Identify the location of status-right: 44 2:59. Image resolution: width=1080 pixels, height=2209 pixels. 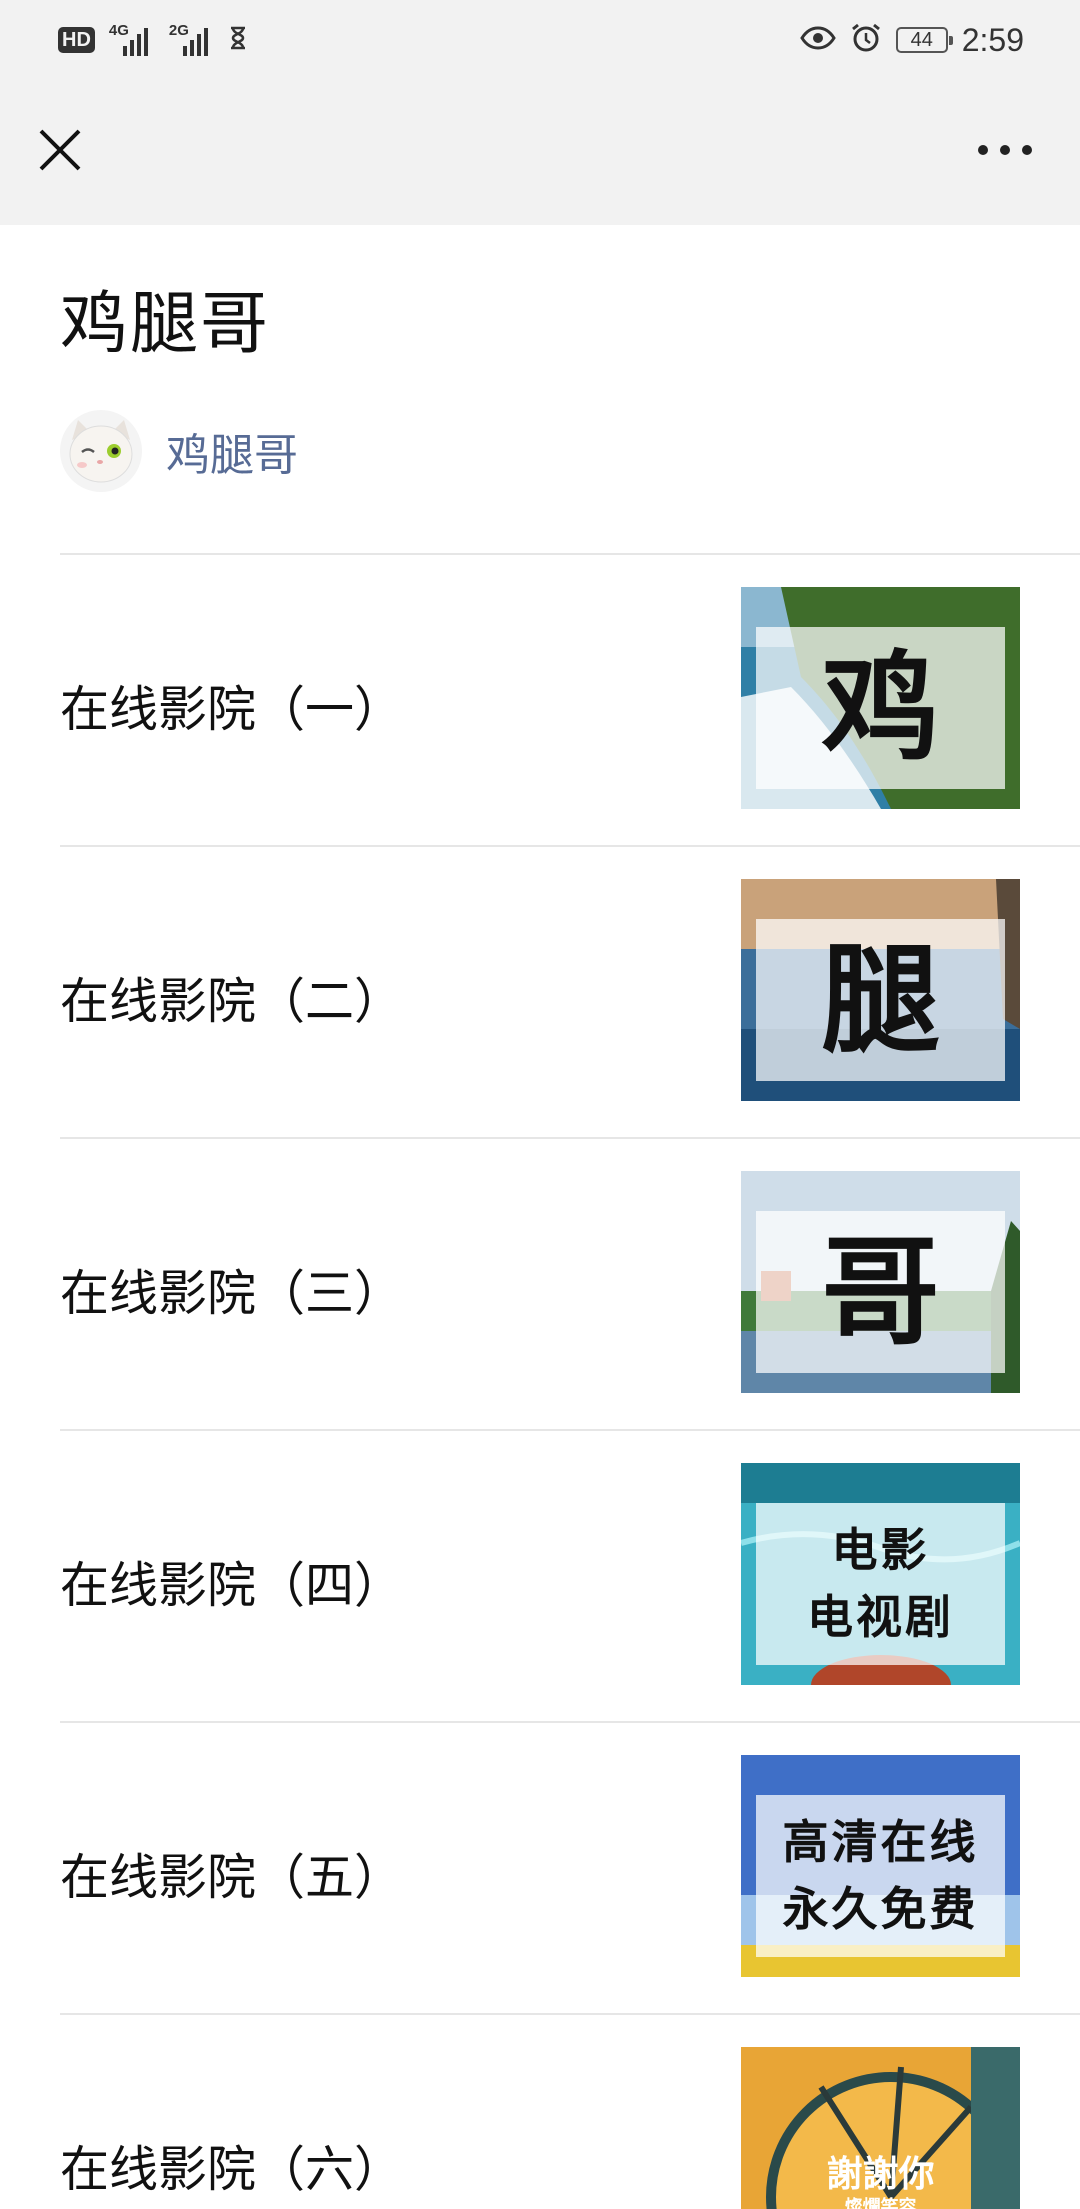
(911, 40).